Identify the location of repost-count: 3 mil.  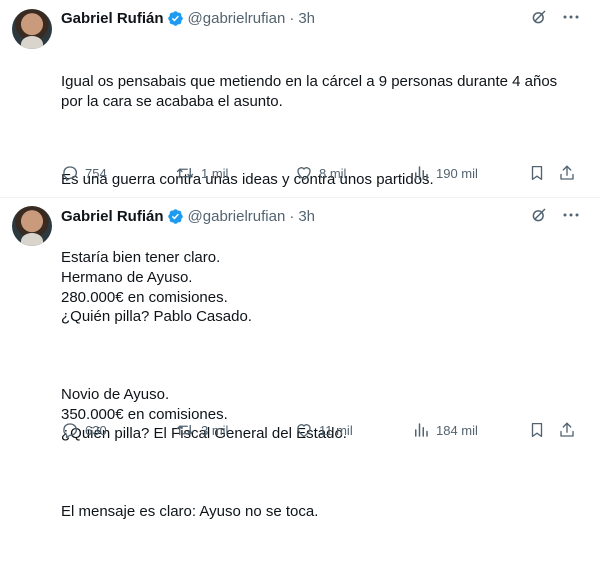
(215, 430).